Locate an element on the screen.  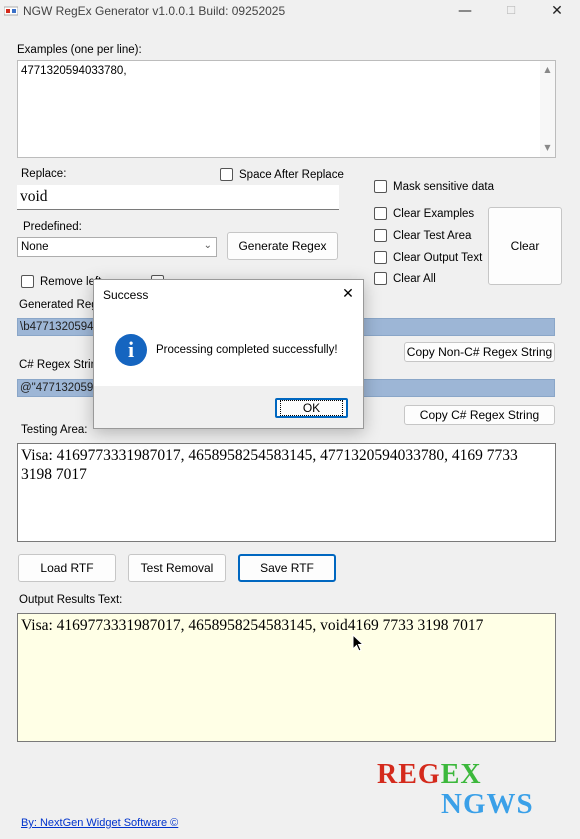
minimize-button: — is located at coordinates (465, 12).